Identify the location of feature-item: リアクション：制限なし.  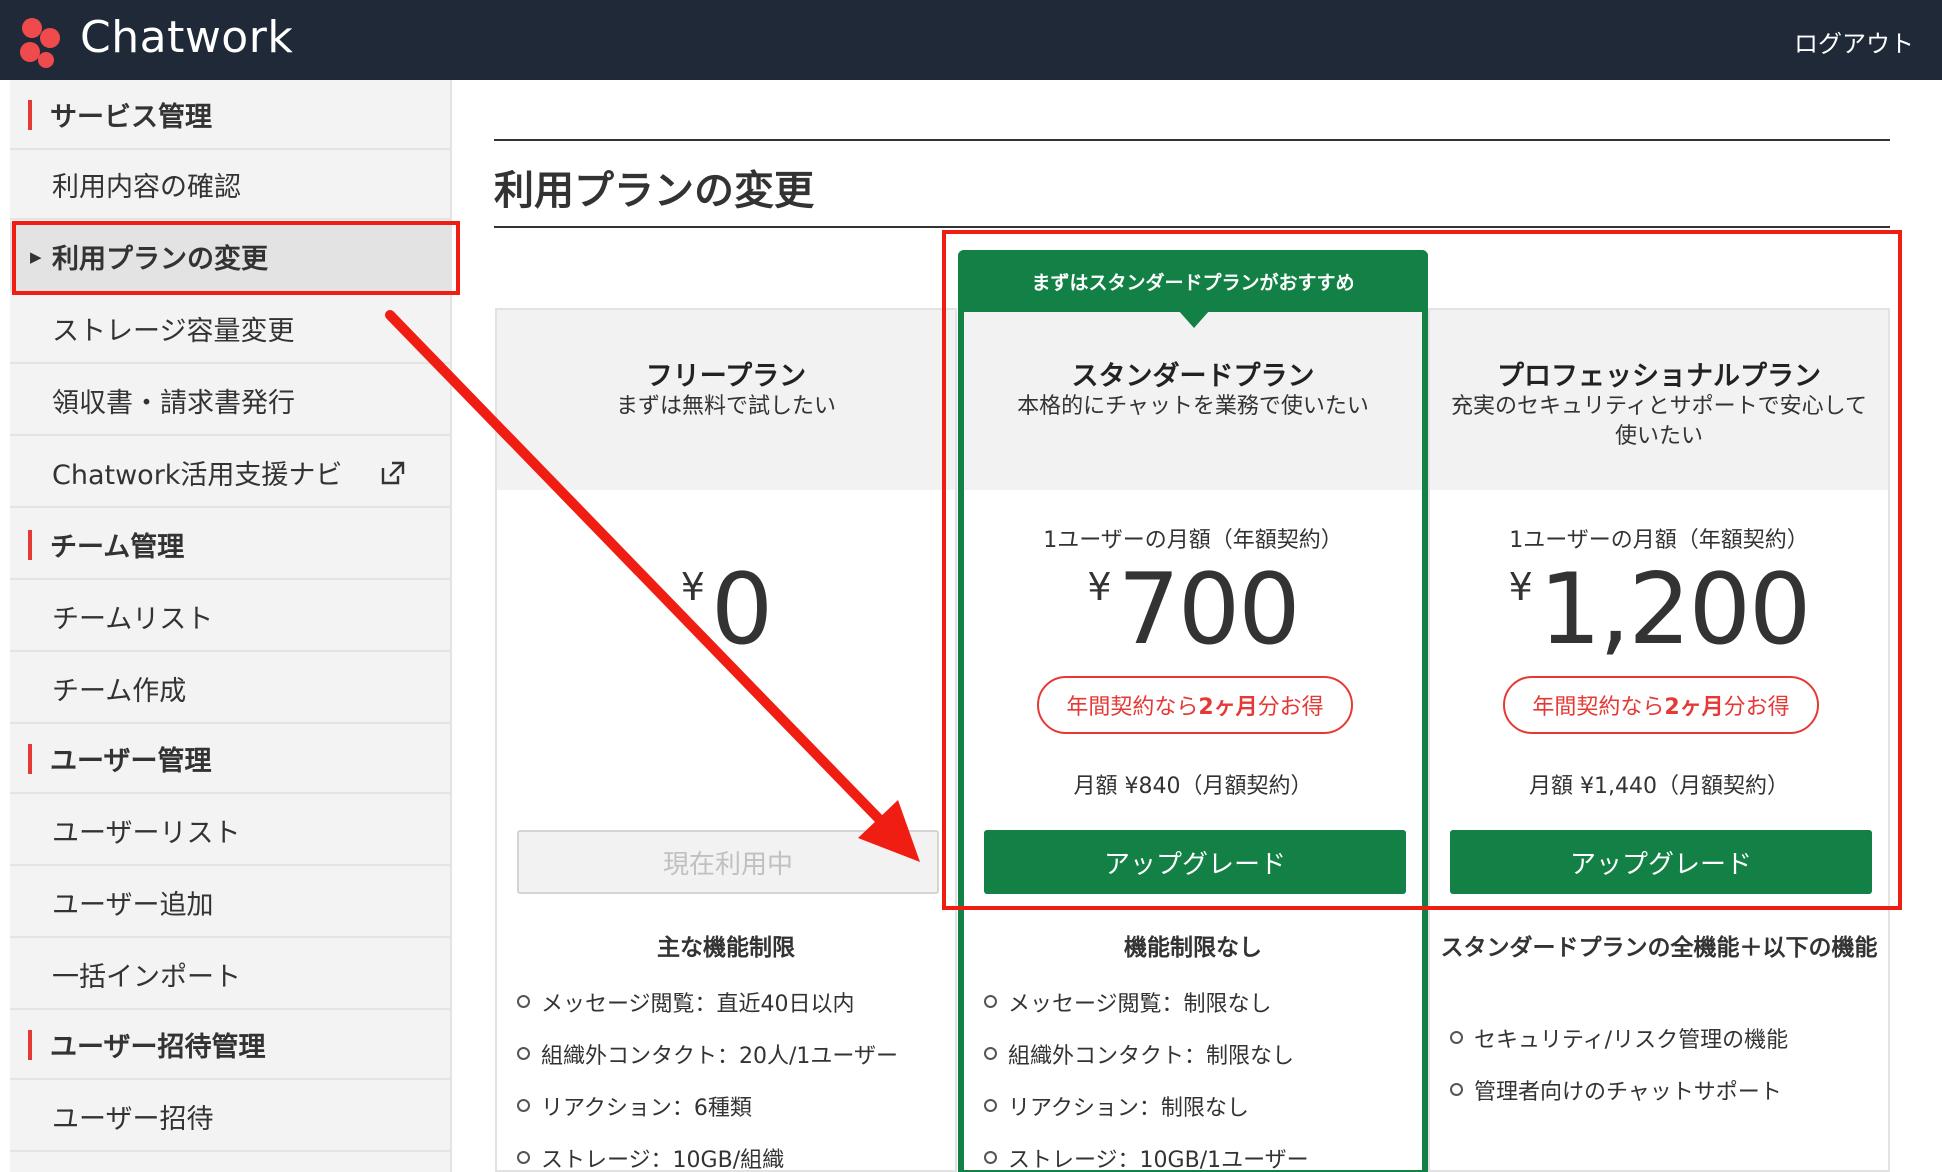
(1116, 1106).